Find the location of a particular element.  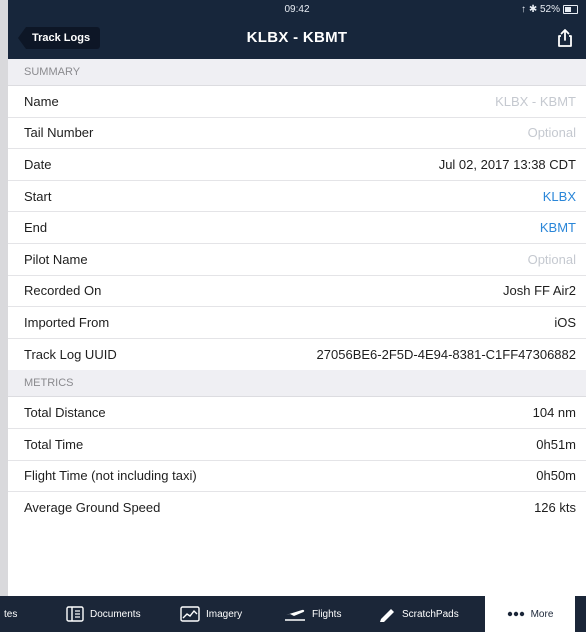

total-time-value: 0h51m is located at coordinates (556, 444).